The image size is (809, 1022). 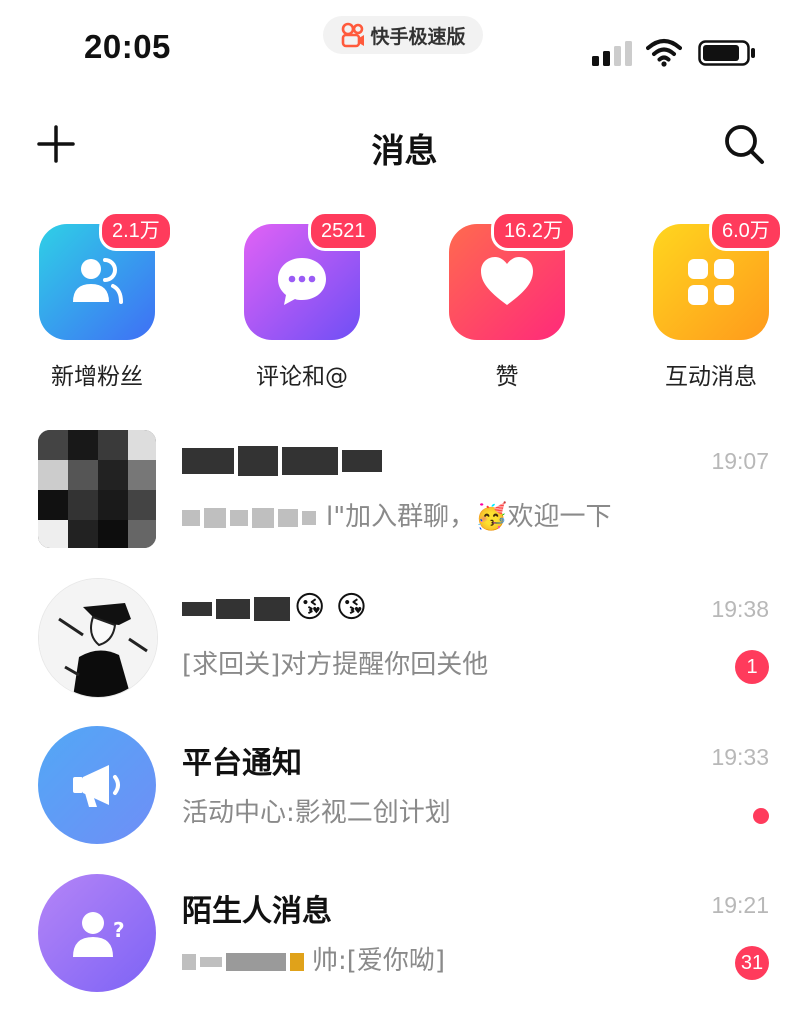 I want to click on status-bar: 20:05 快手极速版, so click(x=404, y=50).